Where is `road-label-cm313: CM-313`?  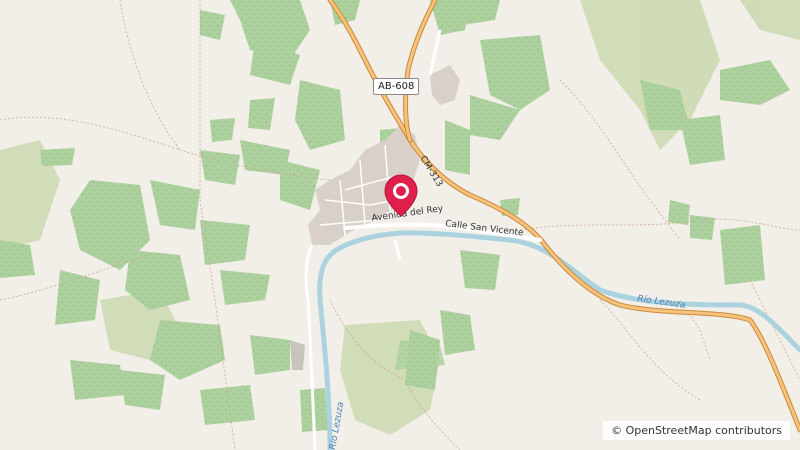 road-label-cm313: CM-313 is located at coordinates (430, 171).